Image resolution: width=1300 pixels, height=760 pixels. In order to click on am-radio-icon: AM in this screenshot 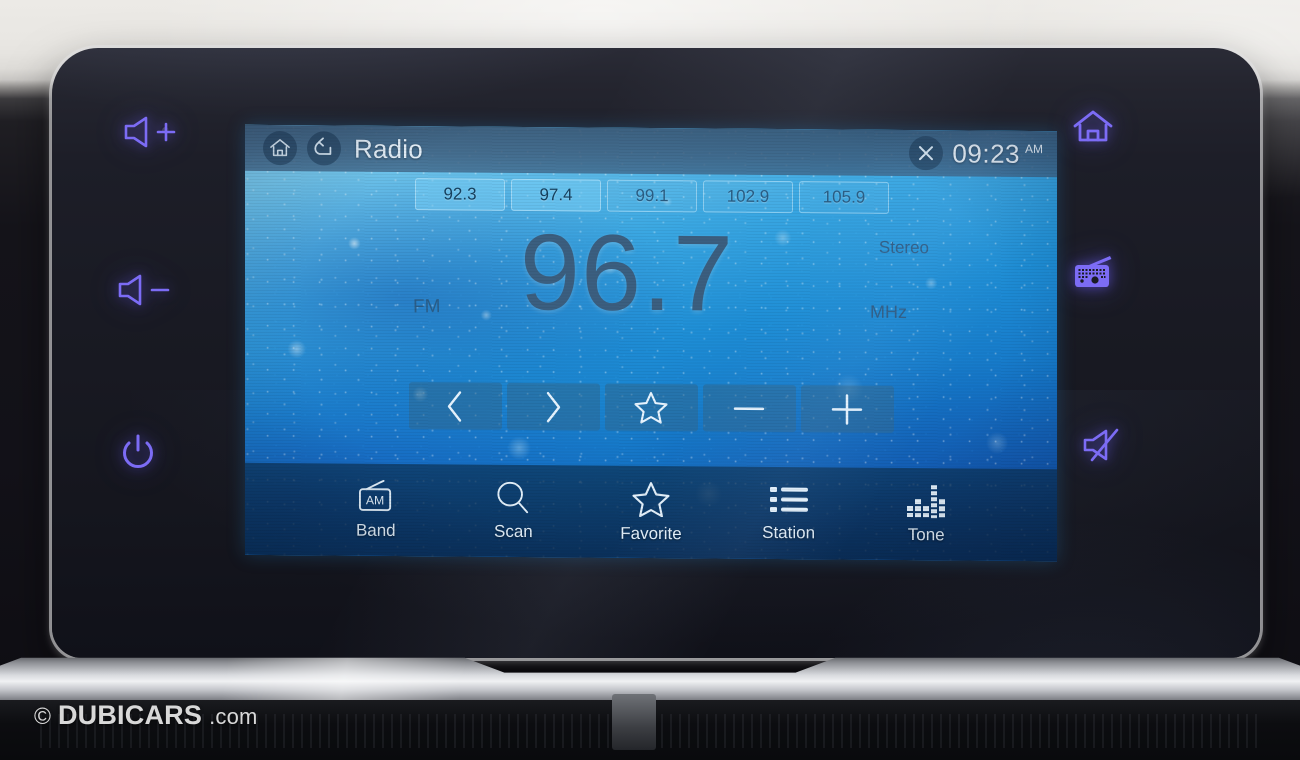, I will do `click(376, 496)`.